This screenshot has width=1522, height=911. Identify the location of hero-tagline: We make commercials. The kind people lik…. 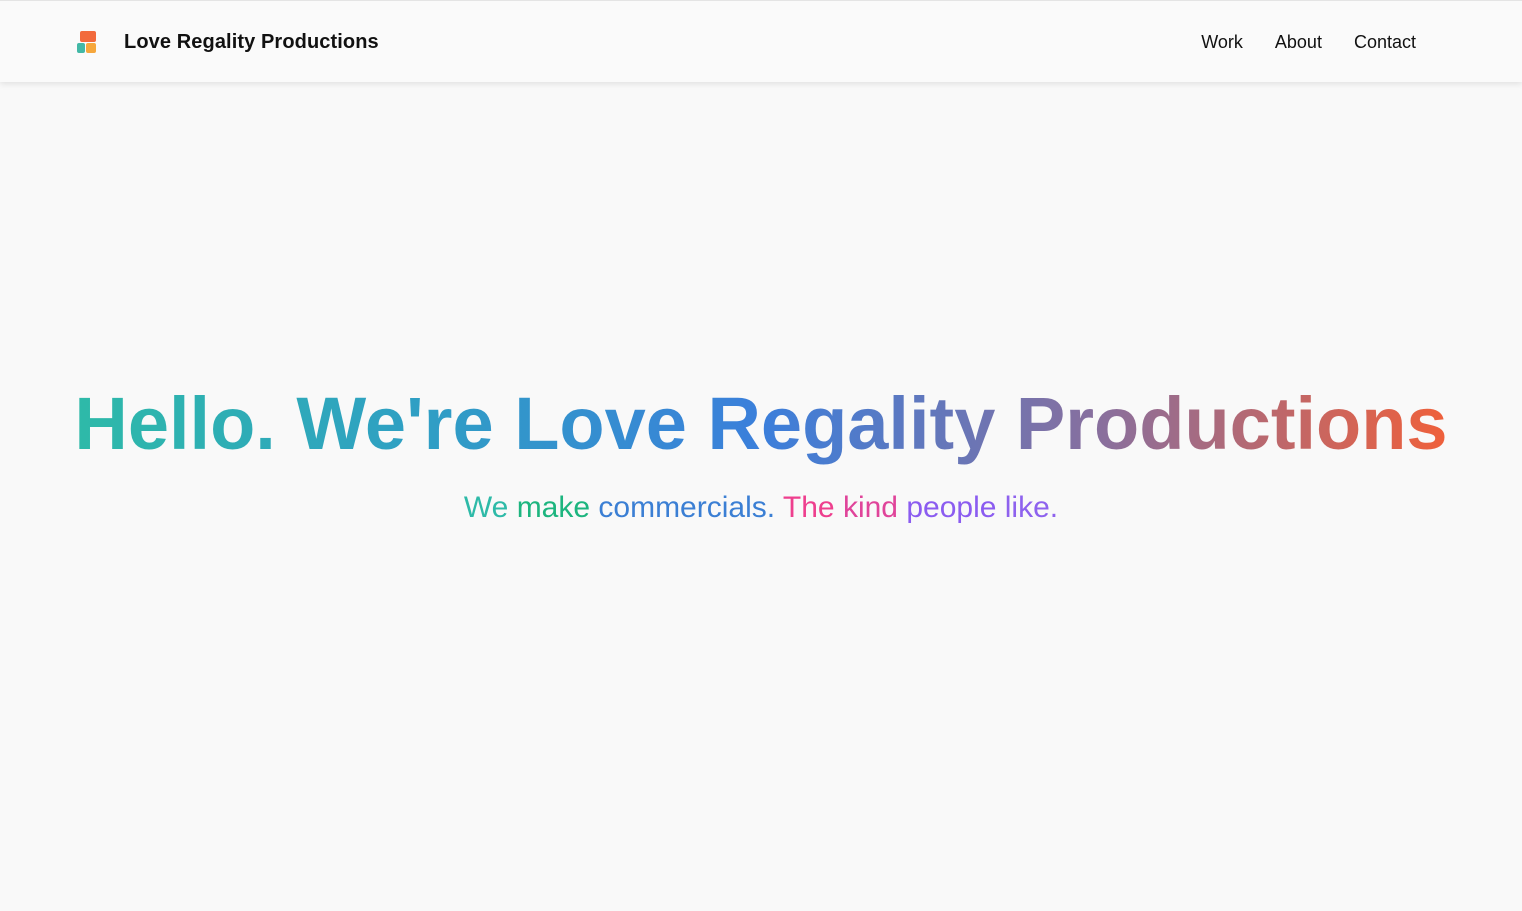
(761, 508).